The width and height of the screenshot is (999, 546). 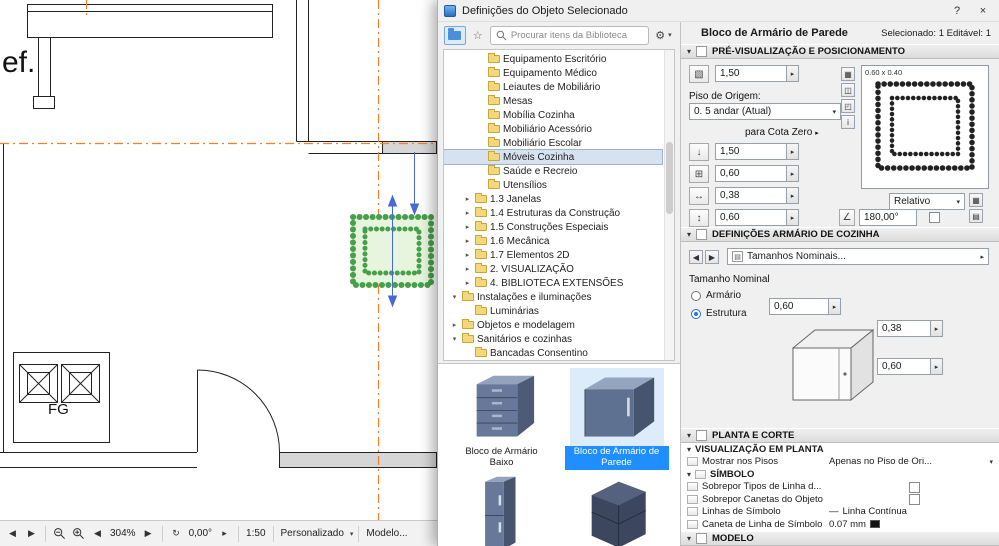 What do you see at coordinates (553, 115) in the screenshot?
I see `tree-item: Mobília Cozinha` at bounding box center [553, 115].